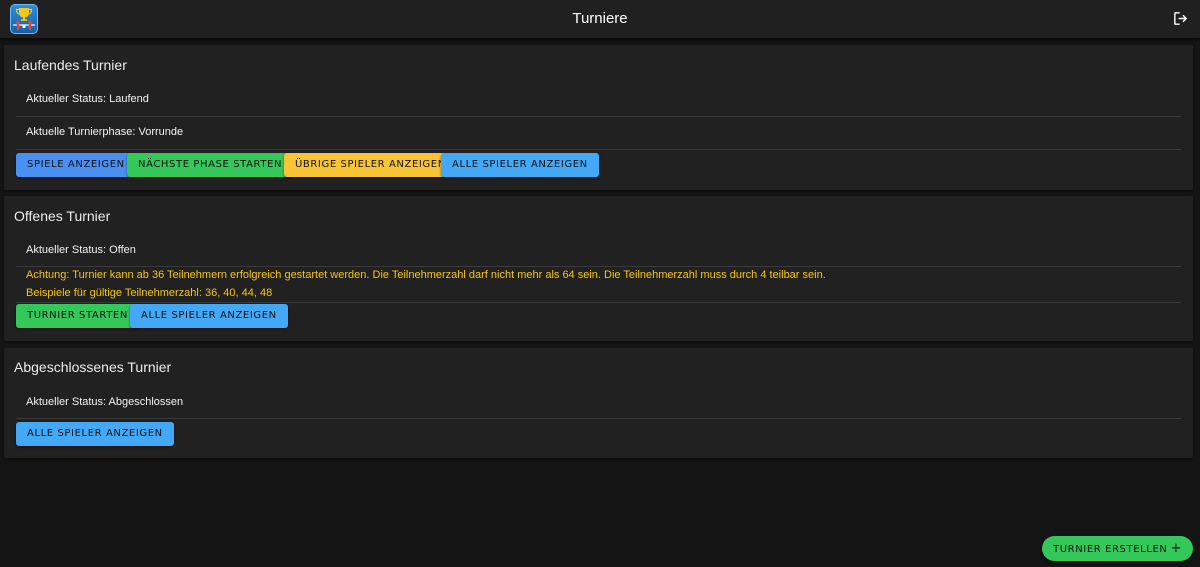 The image size is (1200, 567). I want to click on next-phase-button: NÄCHSTE PHASE STARTEN, so click(210, 165).